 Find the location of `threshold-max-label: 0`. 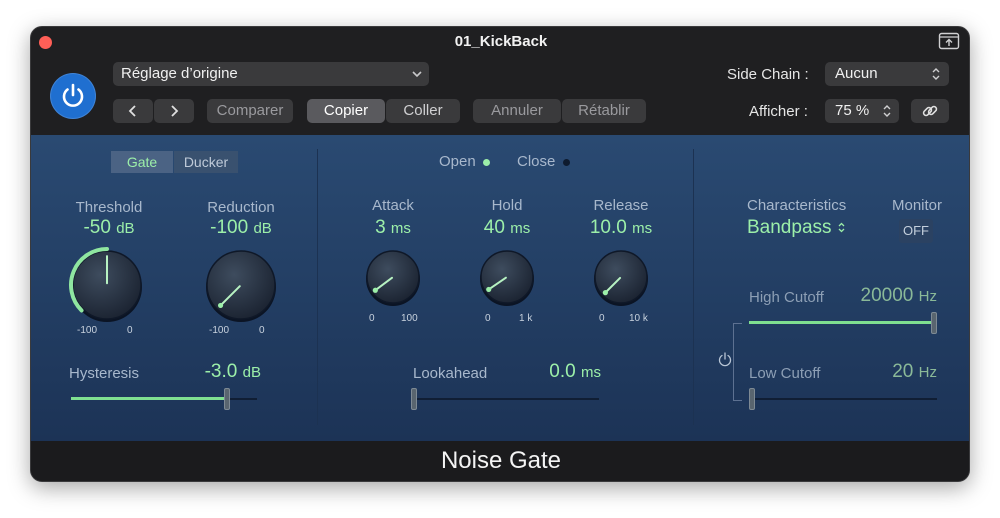

threshold-max-label: 0 is located at coordinates (130, 330).